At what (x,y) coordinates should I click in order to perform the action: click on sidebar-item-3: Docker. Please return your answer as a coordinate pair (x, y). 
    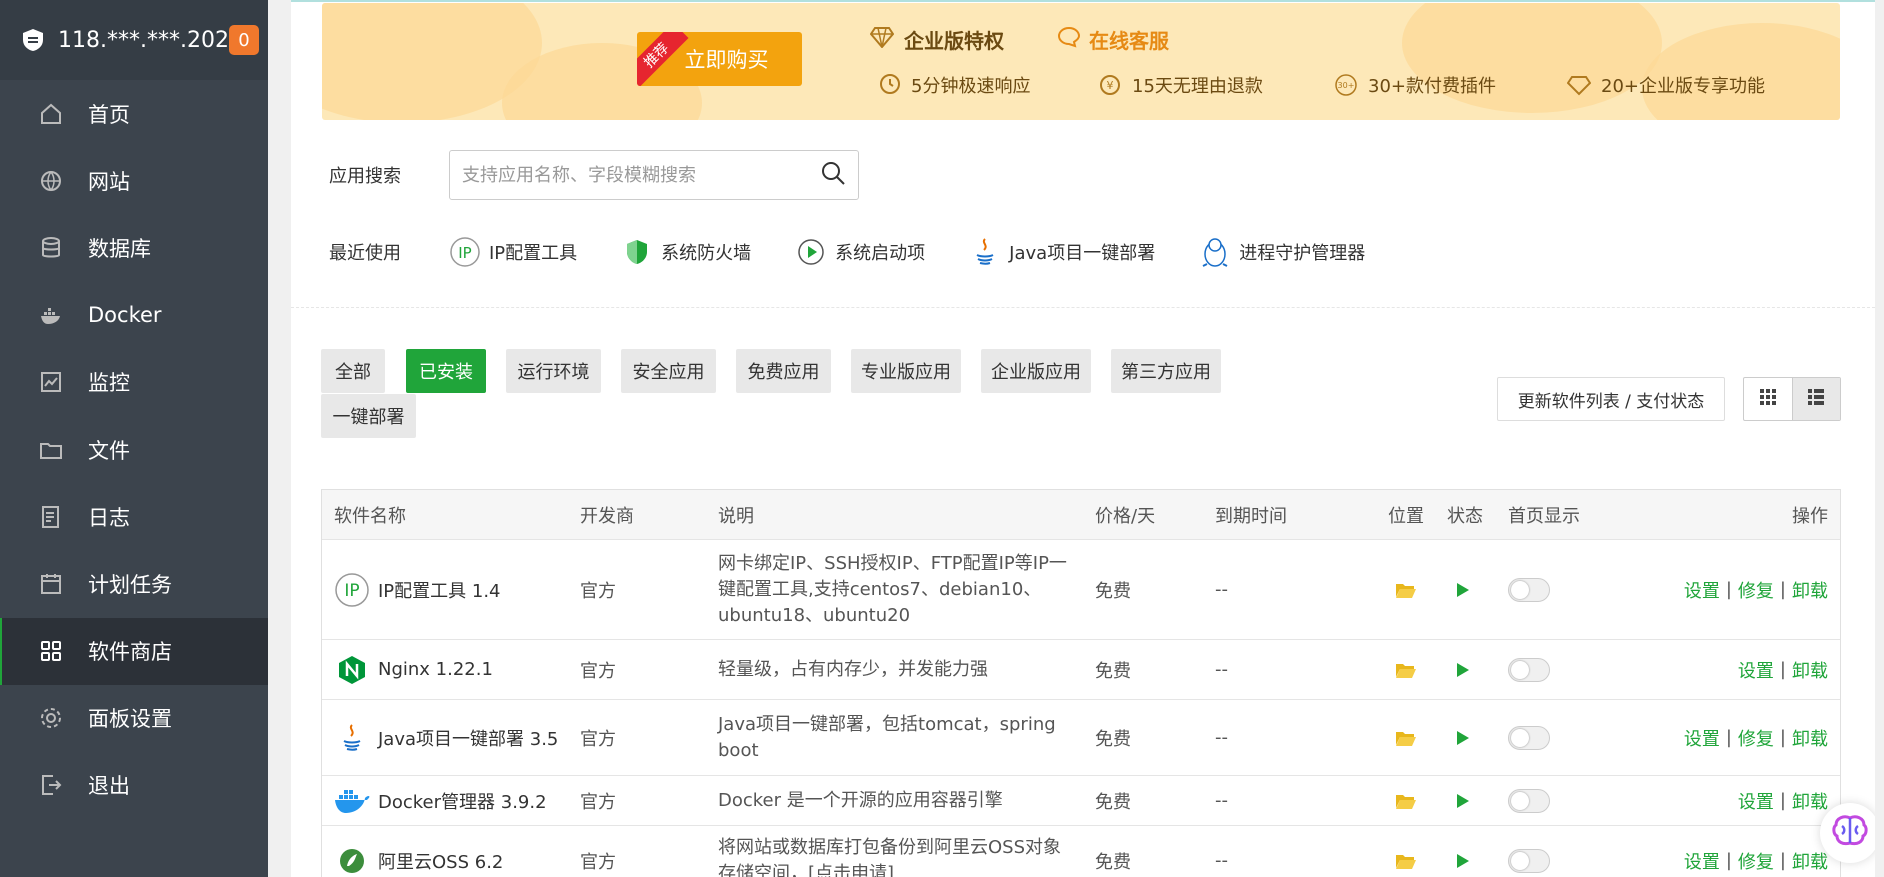
    Looking at the image, I should click on (134, 315).